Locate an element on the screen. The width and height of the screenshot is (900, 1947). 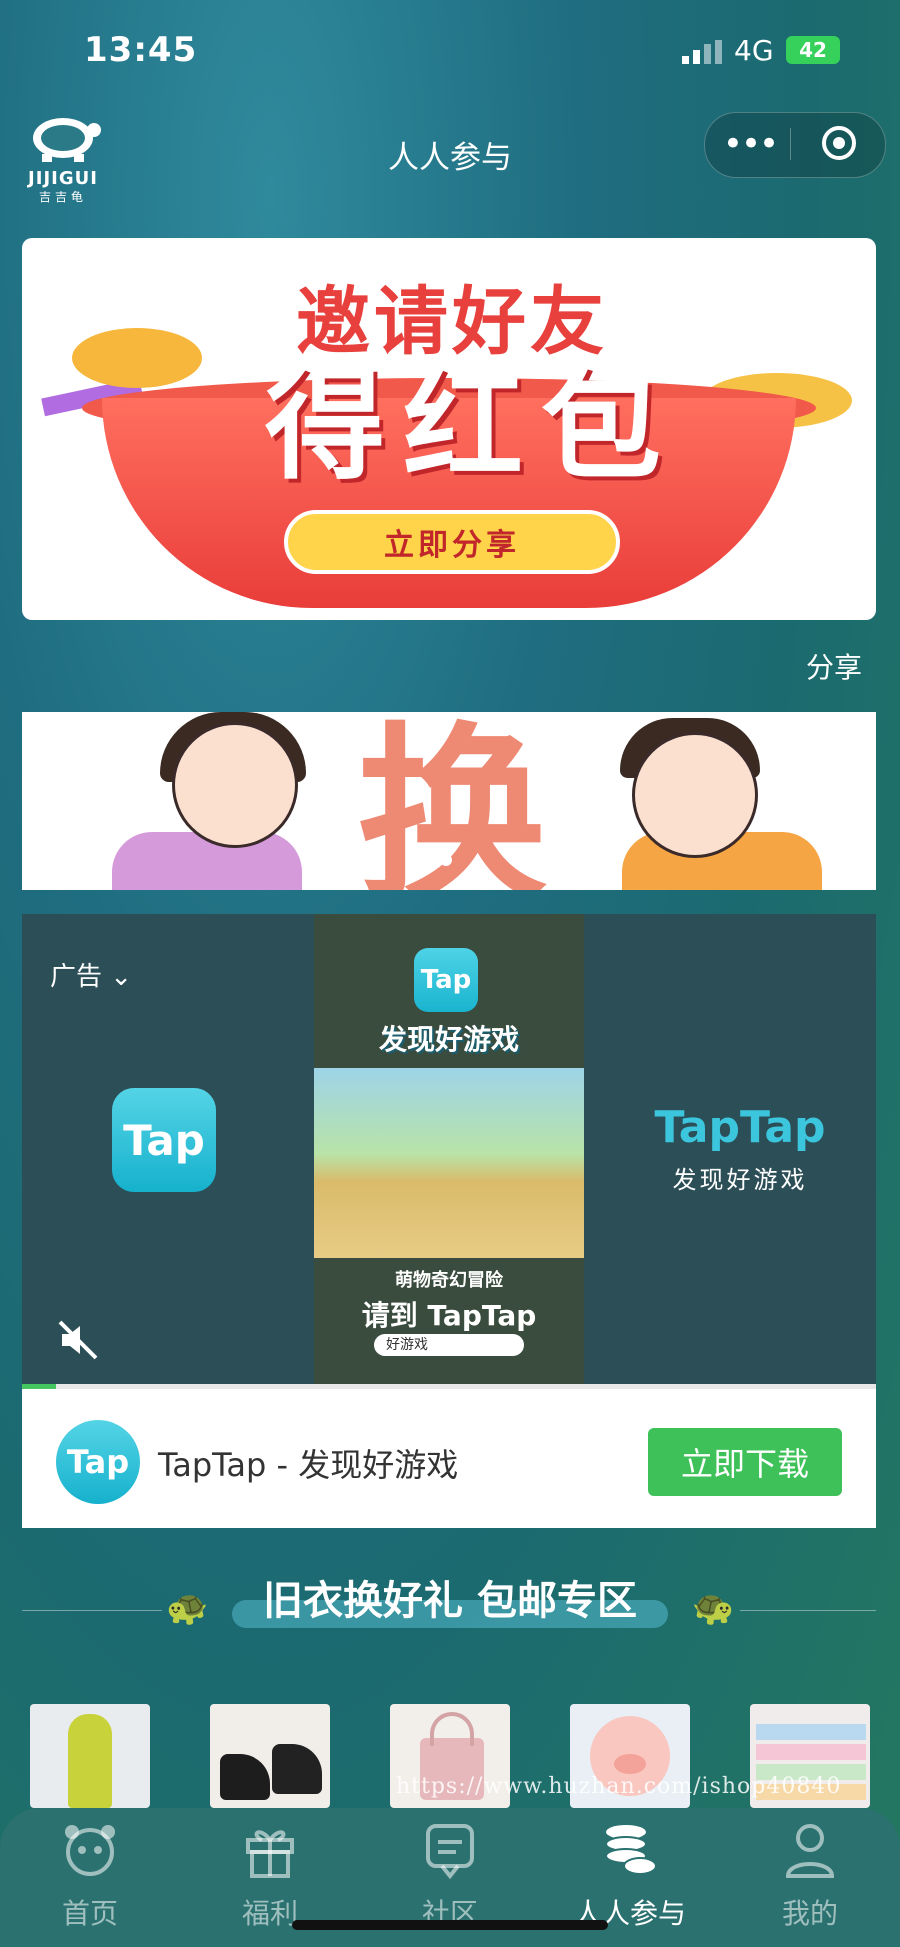
product-dress is located at coordinates (90, 1756).